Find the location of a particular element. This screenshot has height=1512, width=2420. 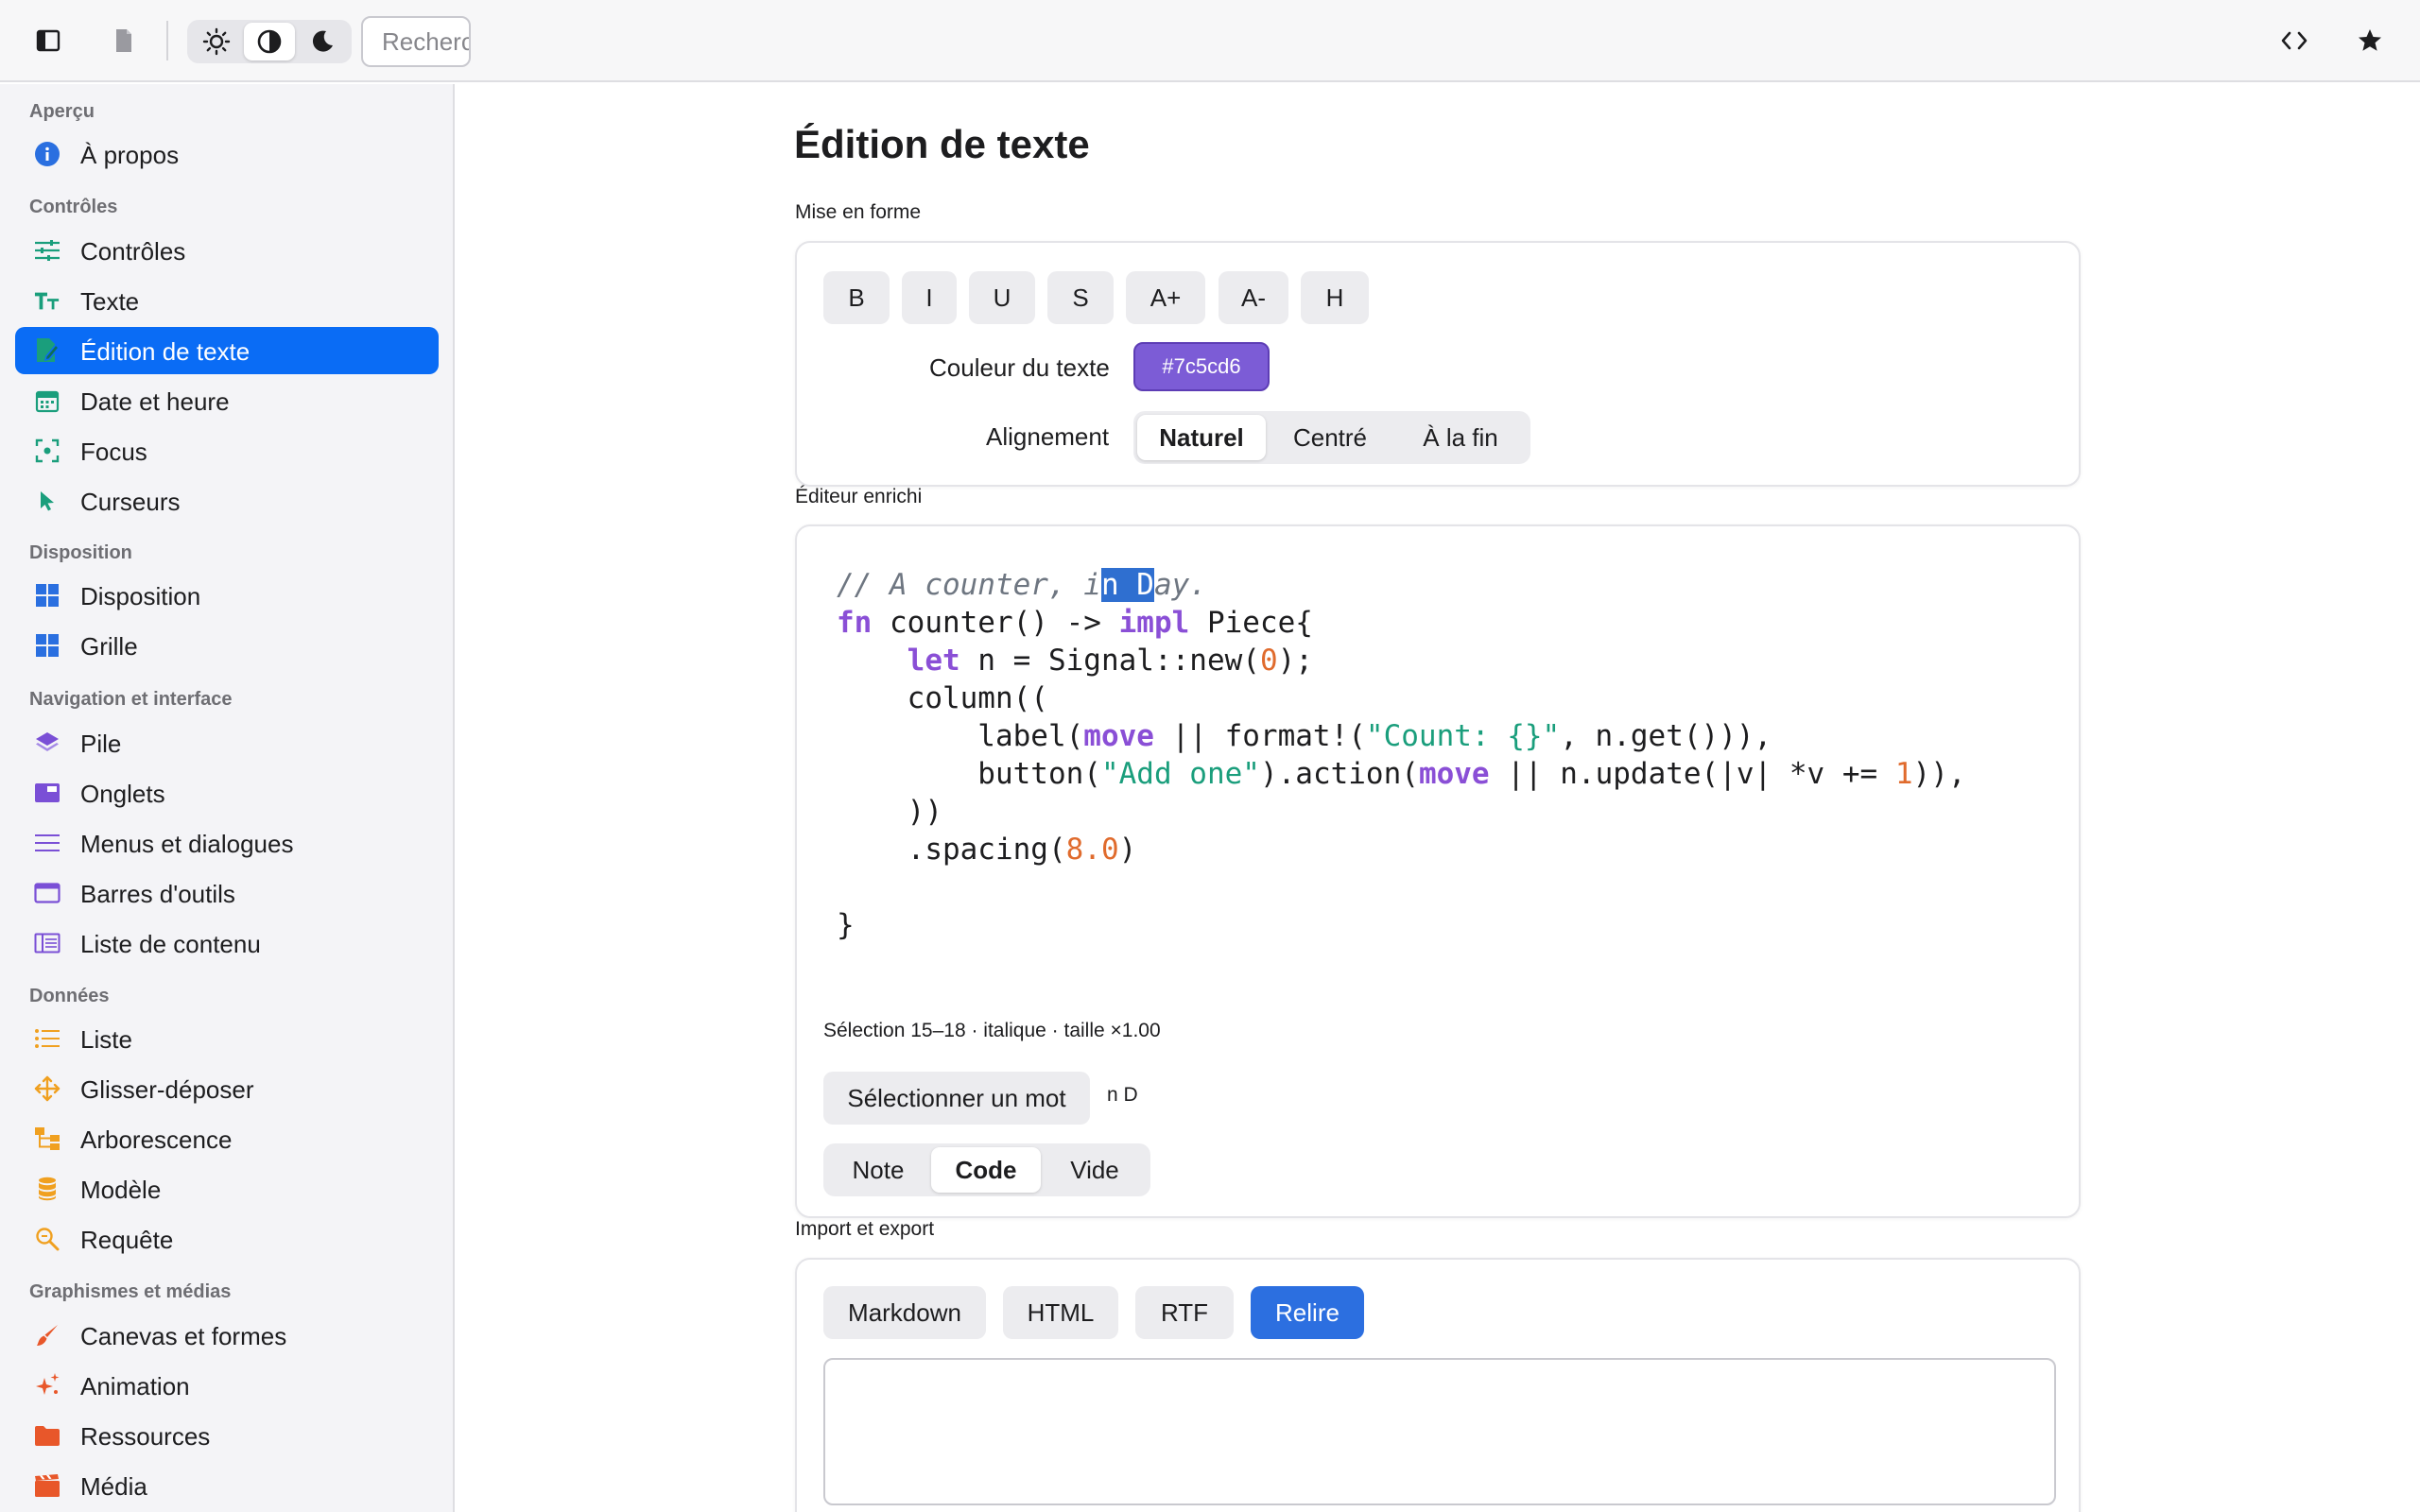

sidebar-item-grille: Grille is located at coordinates (227, 645).